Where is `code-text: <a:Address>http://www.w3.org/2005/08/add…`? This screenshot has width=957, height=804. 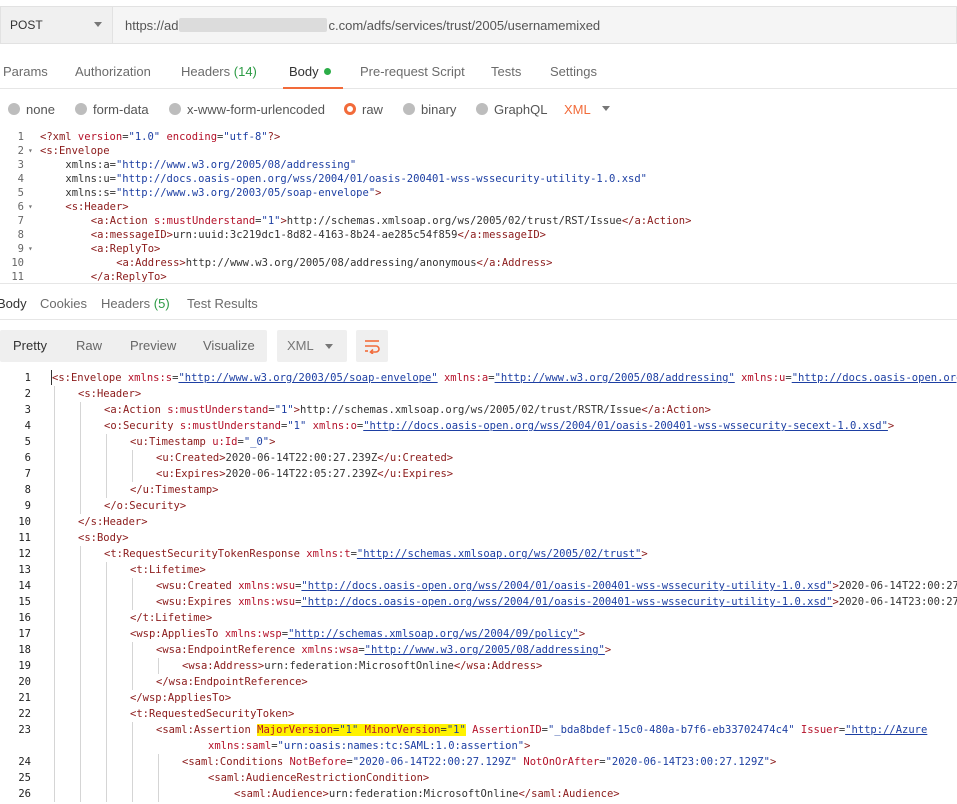
code-text: <a:Address>http://www.w3.org/2005/08/add… is located at coordinates (334, 263).